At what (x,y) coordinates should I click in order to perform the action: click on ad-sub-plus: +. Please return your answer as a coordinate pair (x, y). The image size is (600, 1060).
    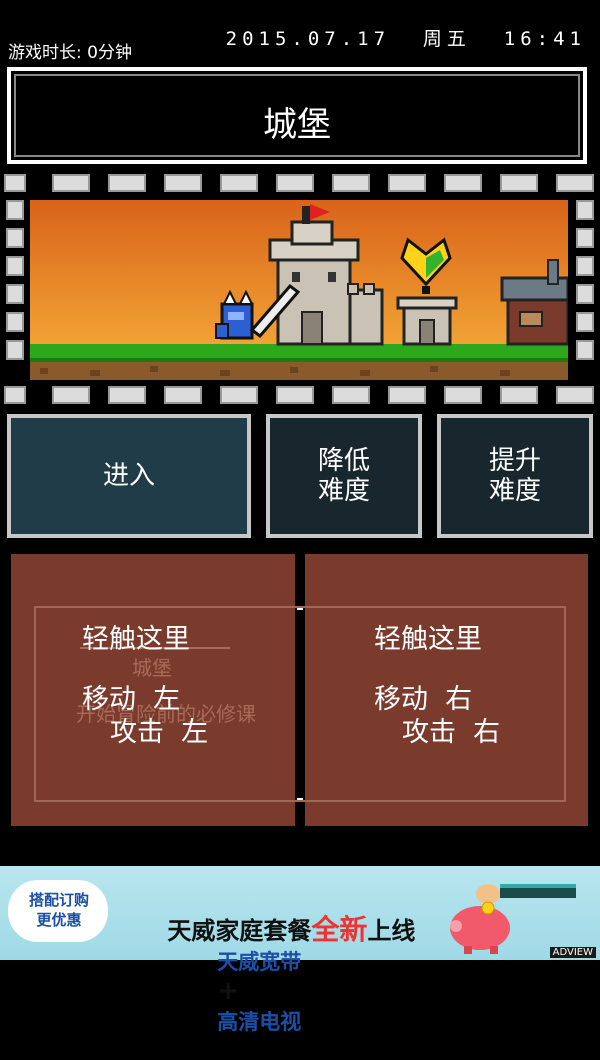
    Looking at the image, I should click on (228, 991).